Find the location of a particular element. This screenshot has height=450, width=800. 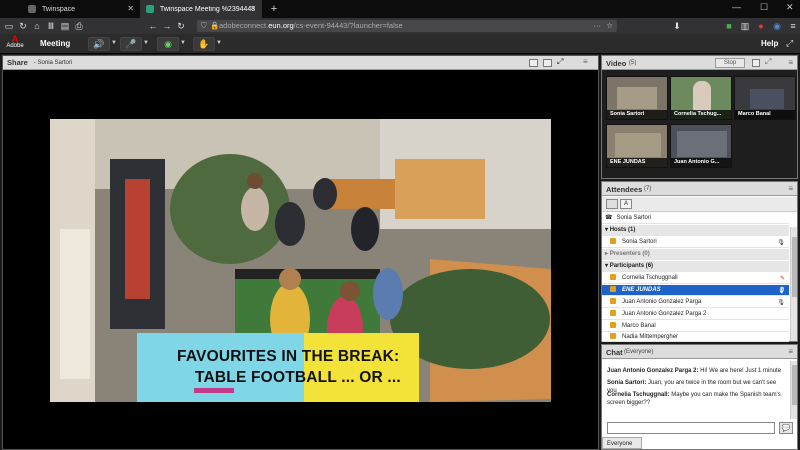

extension-blue-icon: ◉ is located at coordinates (777, 26).